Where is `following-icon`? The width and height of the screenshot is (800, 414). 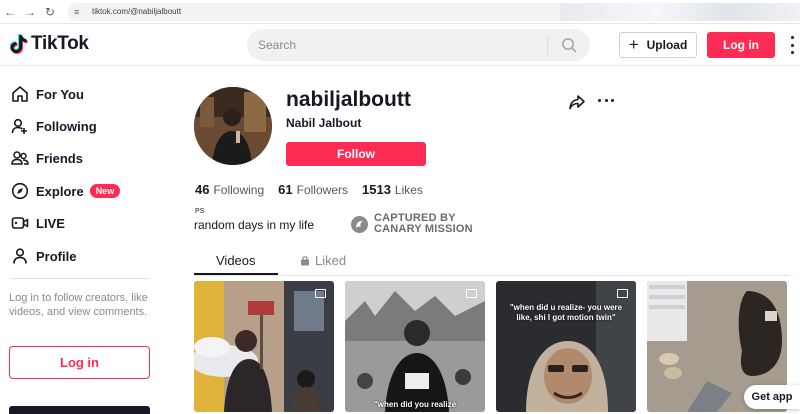
following-icon is located at coordinates (20, 126).